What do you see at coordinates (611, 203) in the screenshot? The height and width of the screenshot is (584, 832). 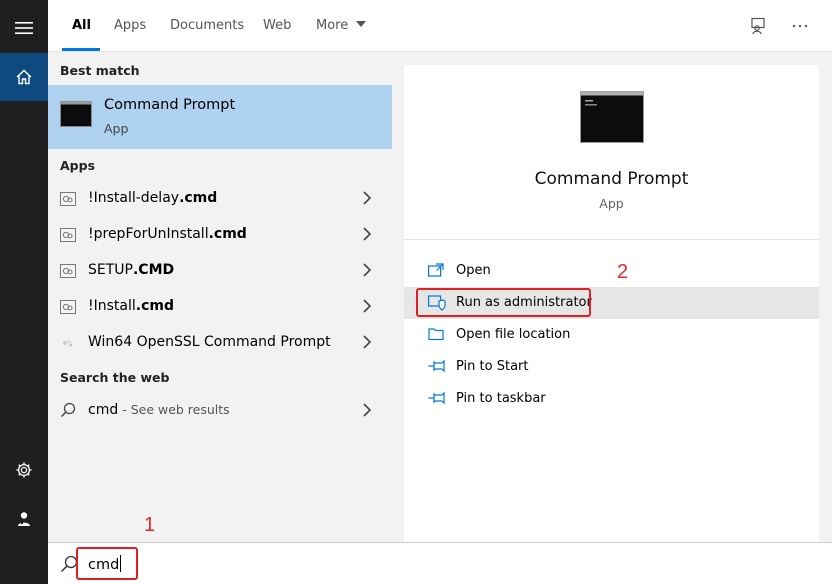 I see `detail-subtitle: App` at bounding box center [611, 203].